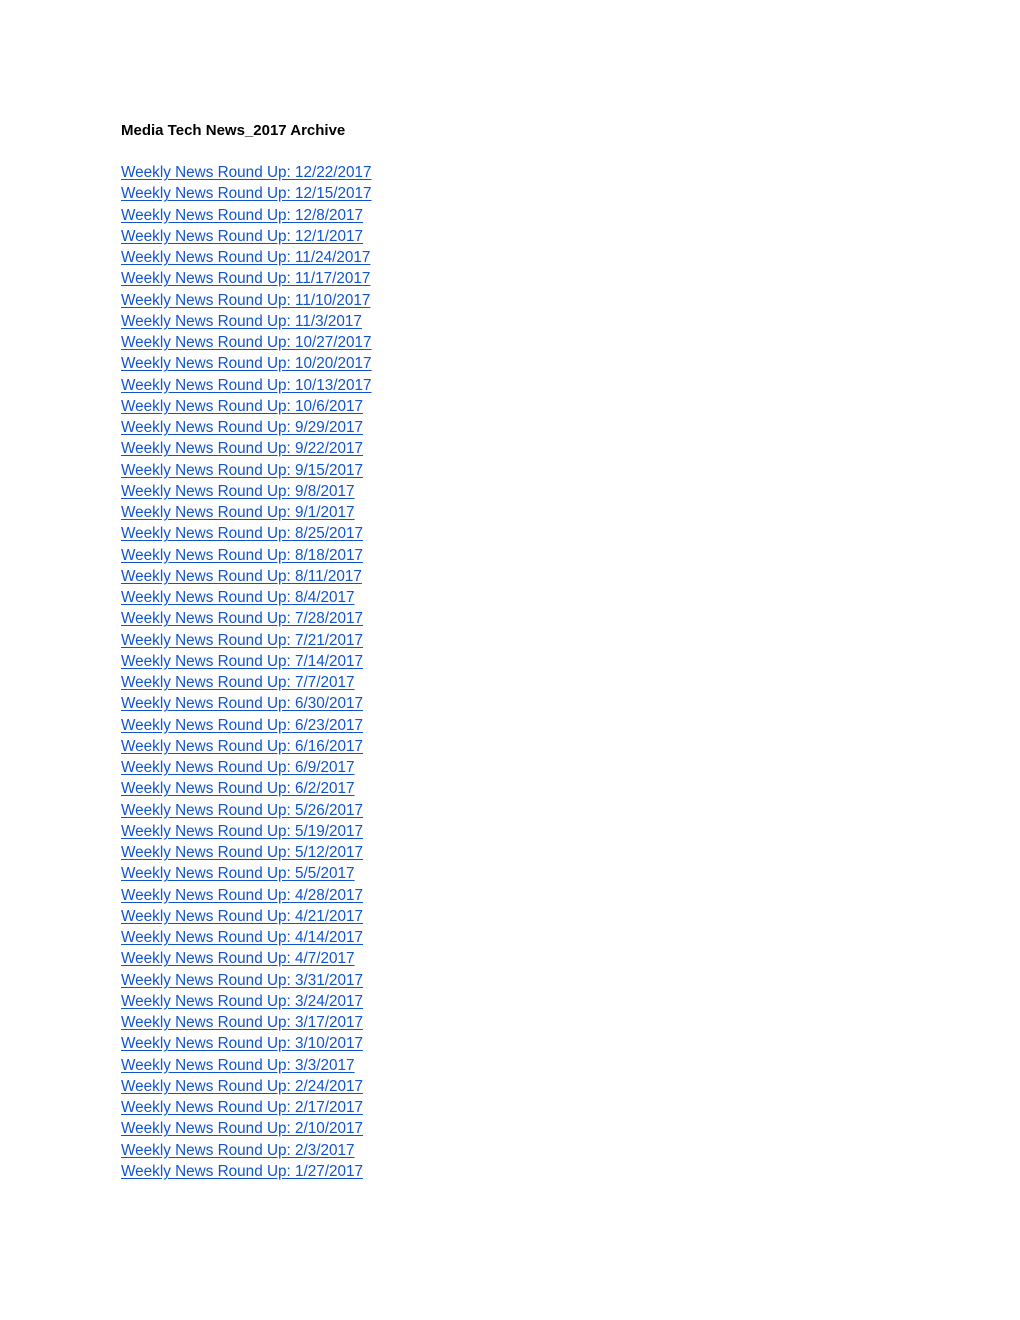  What do you see at coordinates (238, 958) in the screenshot?
I see `weekly-news-roundup-link: Weekly News Round Up: 4/7/2017` at bounding box center [238, 958].